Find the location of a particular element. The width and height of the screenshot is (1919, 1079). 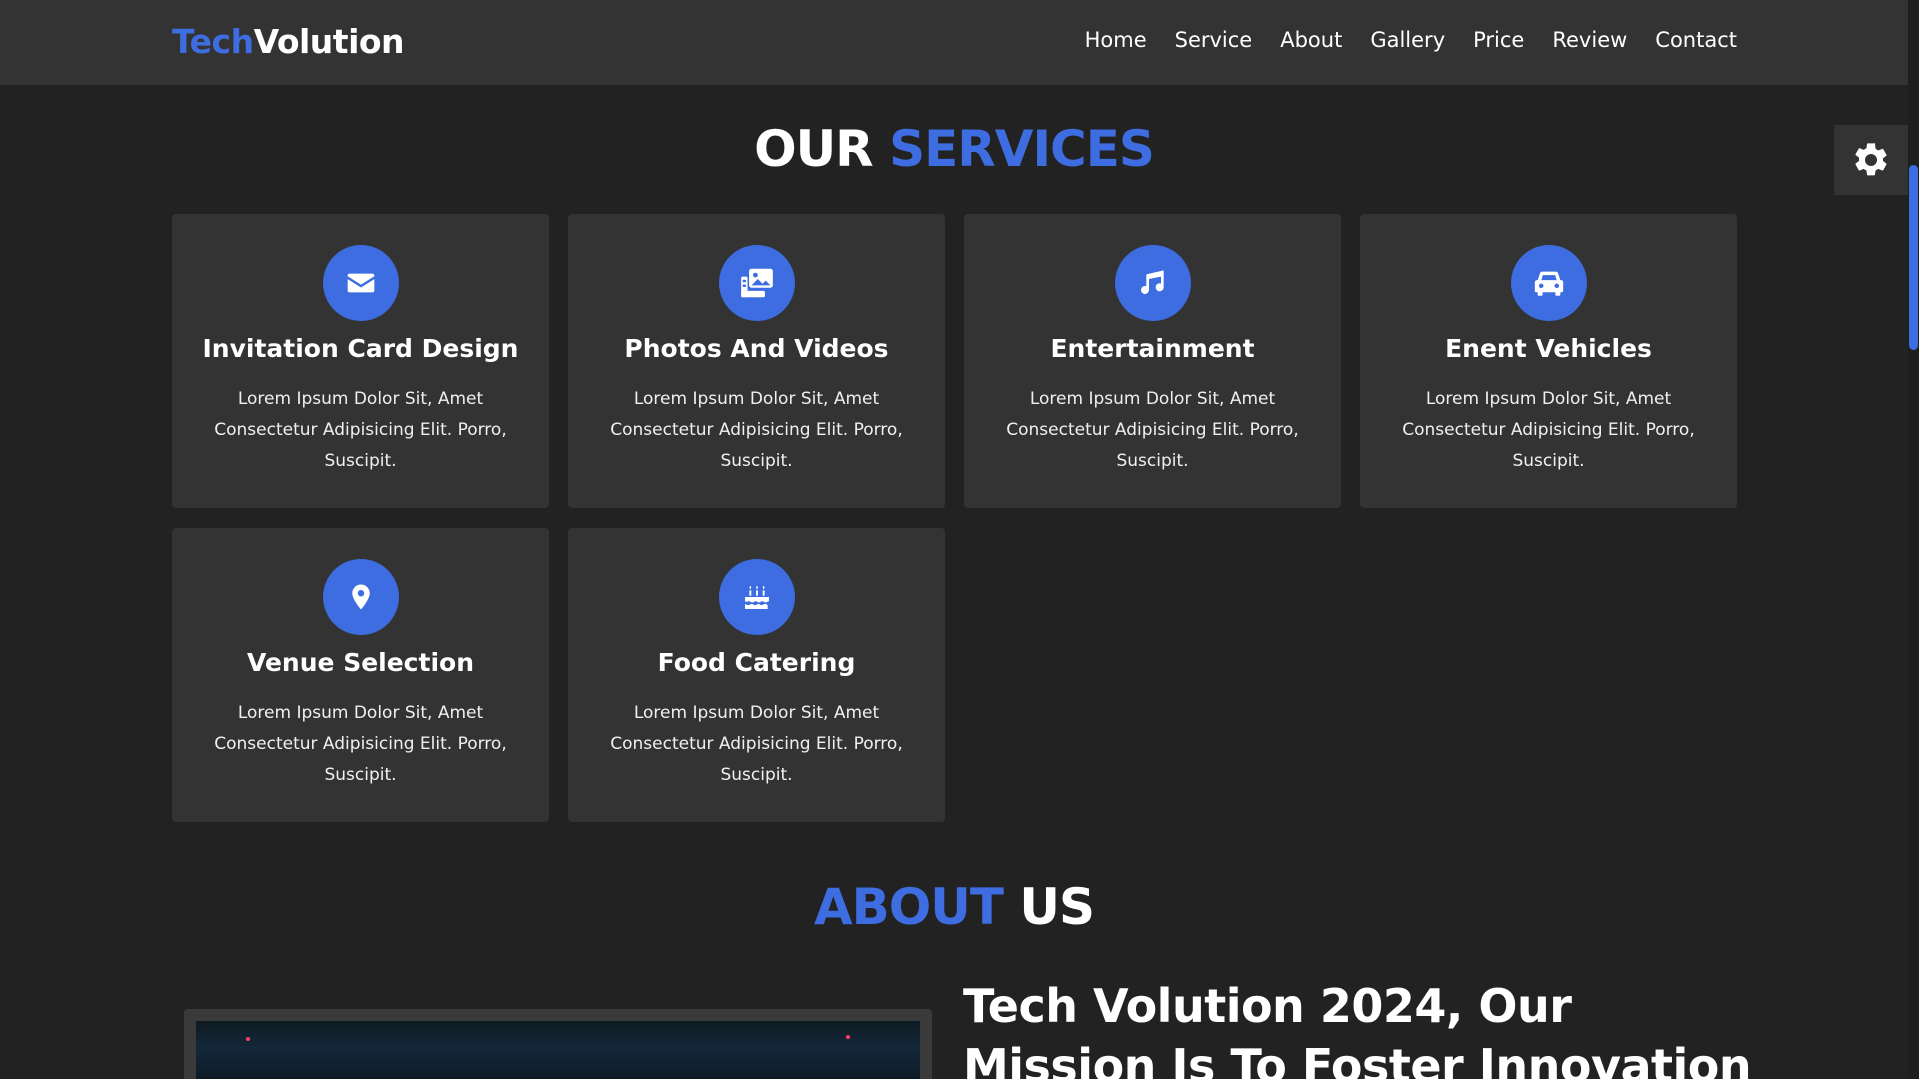

nav-contact: Contact is located at coordinates (1696, 40).